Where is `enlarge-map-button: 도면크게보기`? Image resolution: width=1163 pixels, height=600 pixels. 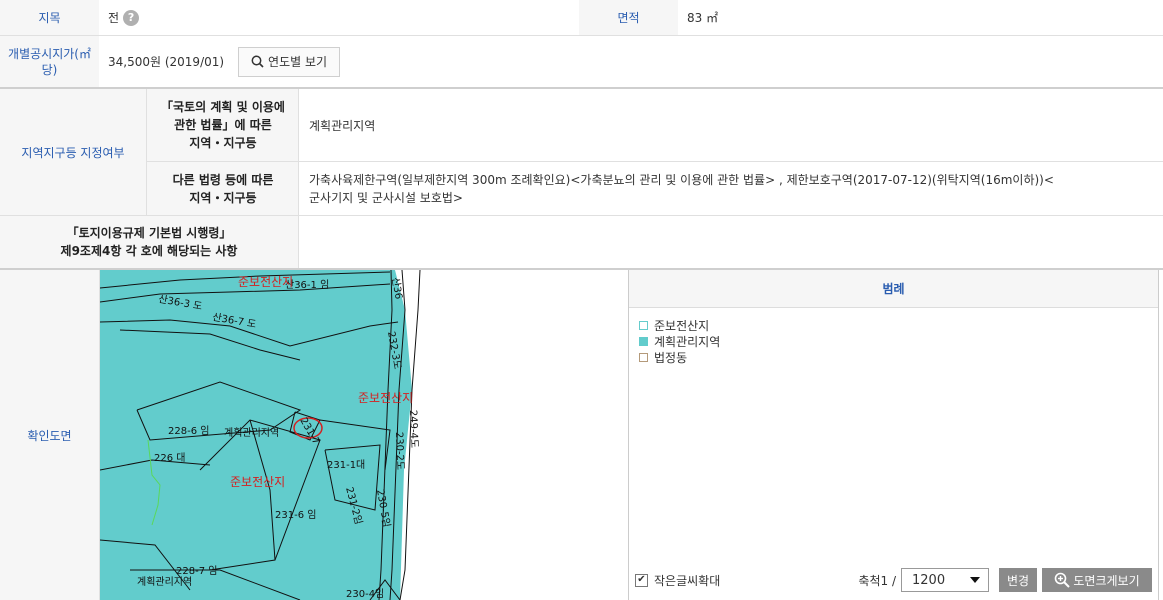 enlarge-map-button: 도면크게보기 is located at coordinates (1097, 580).